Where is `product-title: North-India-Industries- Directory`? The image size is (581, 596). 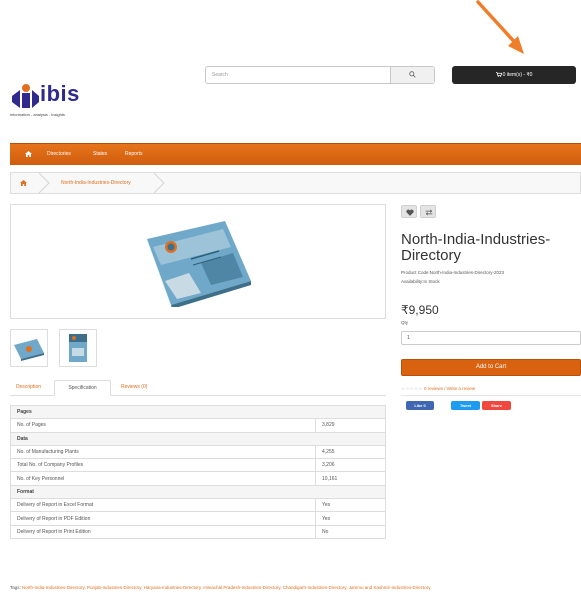
product-title: North-India-Industries- Directory is located at coordinates (491, 248).